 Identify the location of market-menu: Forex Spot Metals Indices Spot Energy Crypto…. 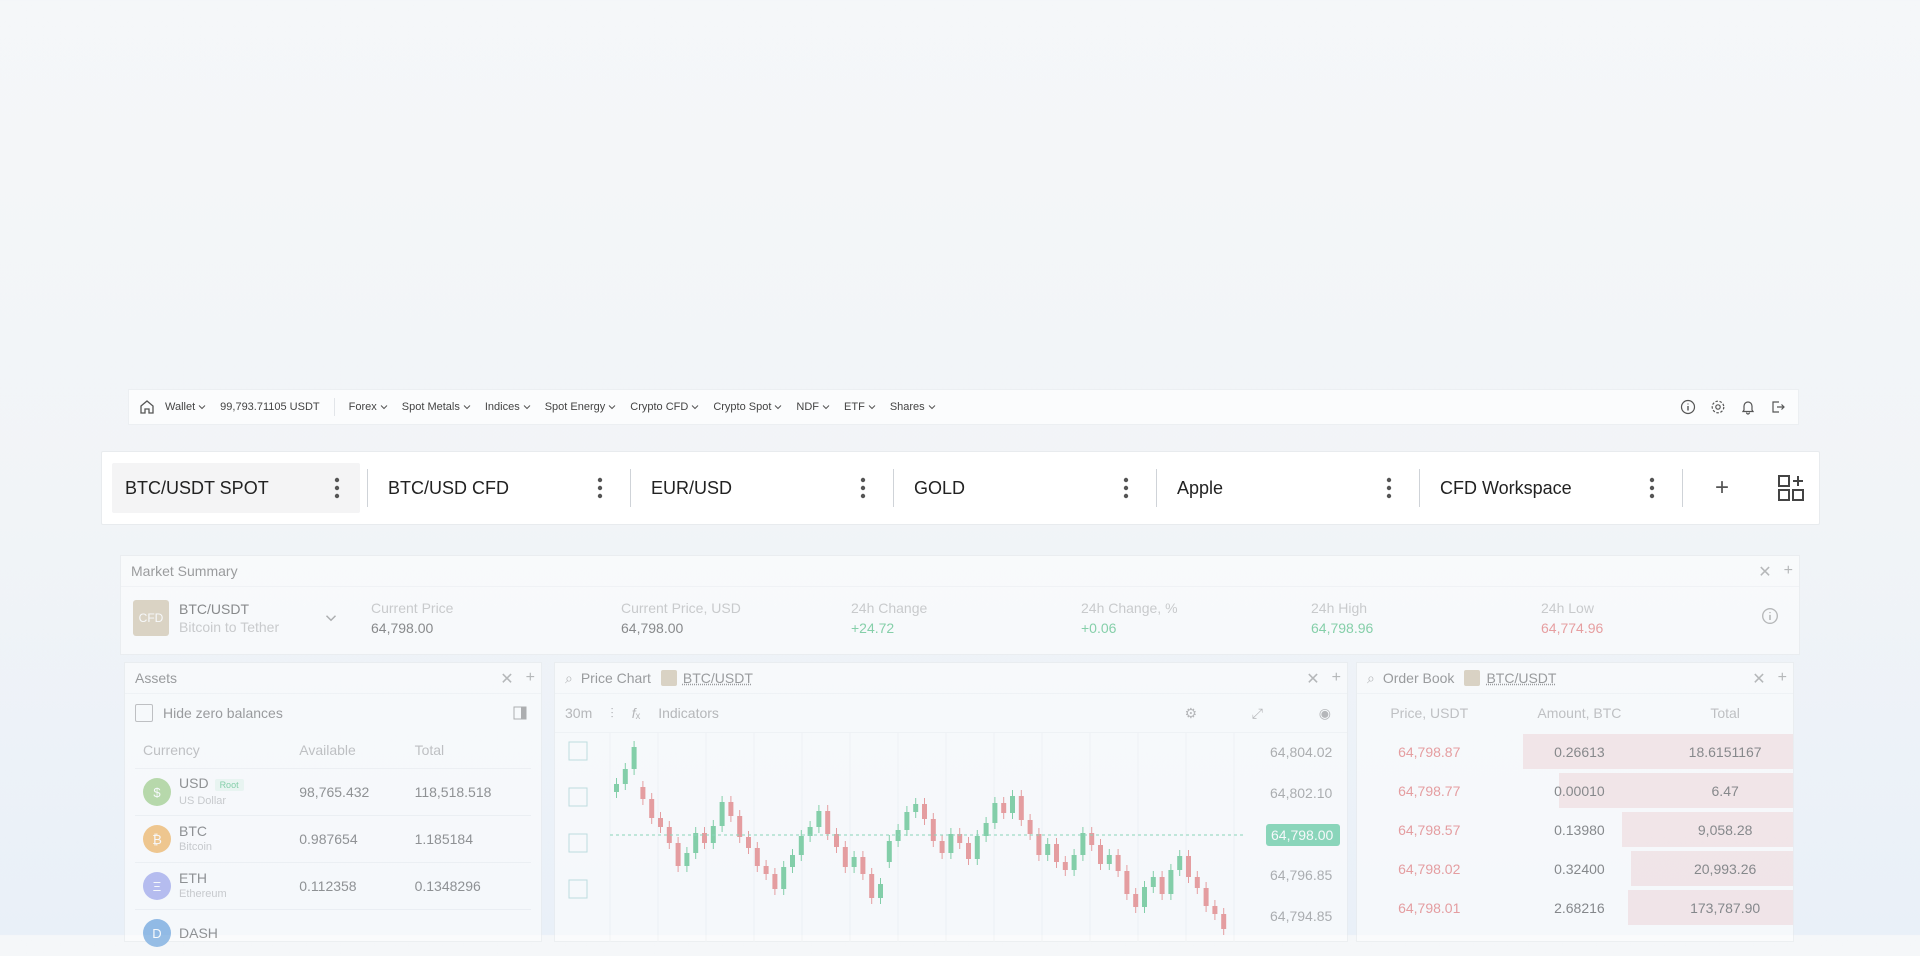
(649, 407).